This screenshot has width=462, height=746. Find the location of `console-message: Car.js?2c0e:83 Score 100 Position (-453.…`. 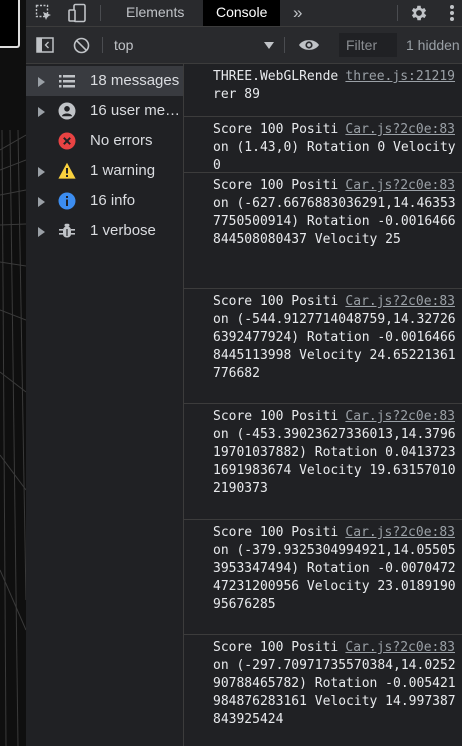

console-message: Car.js?2c0e:83 Score 100 Position (-453.… is located at coordinates (323, 462).